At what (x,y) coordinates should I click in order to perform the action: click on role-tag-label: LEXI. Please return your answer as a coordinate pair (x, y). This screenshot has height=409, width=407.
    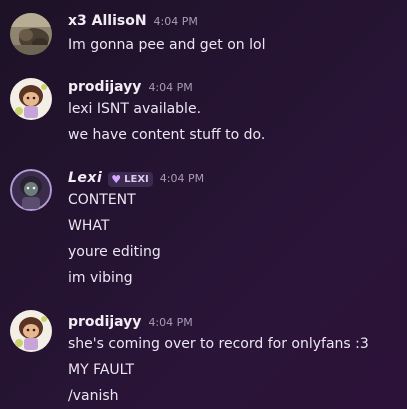
    Looking at the image, I should click on (136, 179).